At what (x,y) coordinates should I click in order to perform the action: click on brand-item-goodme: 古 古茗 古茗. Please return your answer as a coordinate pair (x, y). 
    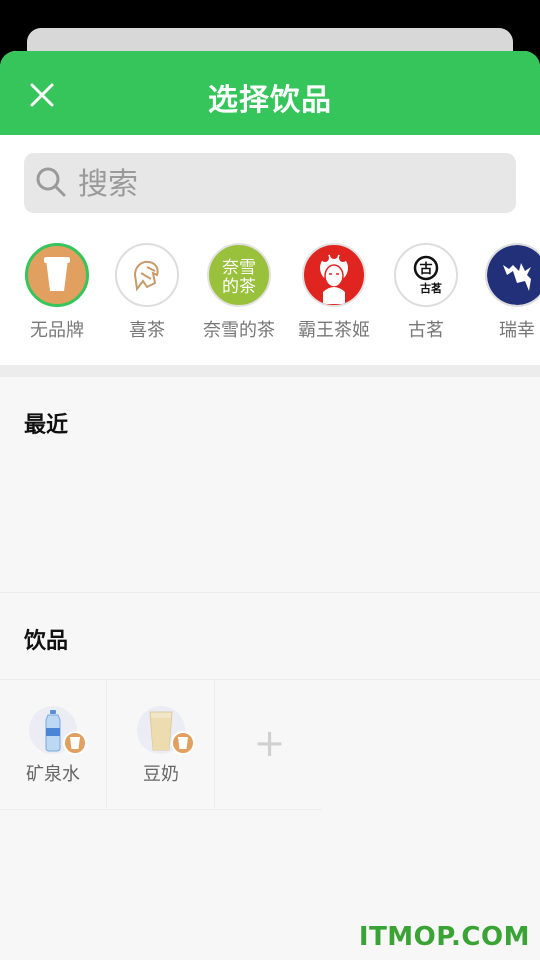
    Looking at the image, I should click on (426, 292).